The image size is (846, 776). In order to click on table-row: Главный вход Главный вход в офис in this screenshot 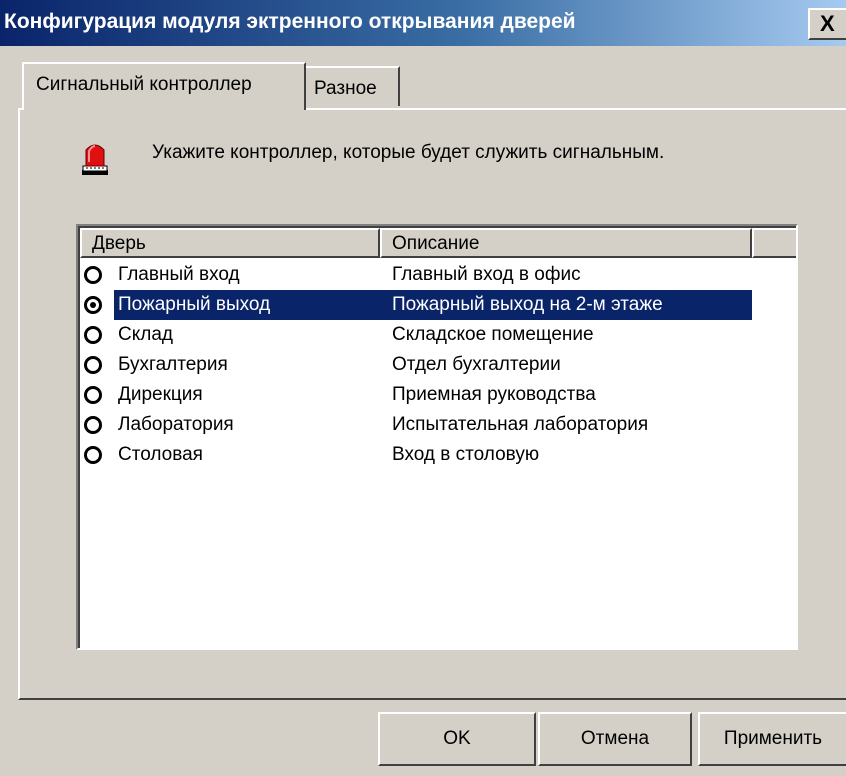, I will do `click(416, 275)`.